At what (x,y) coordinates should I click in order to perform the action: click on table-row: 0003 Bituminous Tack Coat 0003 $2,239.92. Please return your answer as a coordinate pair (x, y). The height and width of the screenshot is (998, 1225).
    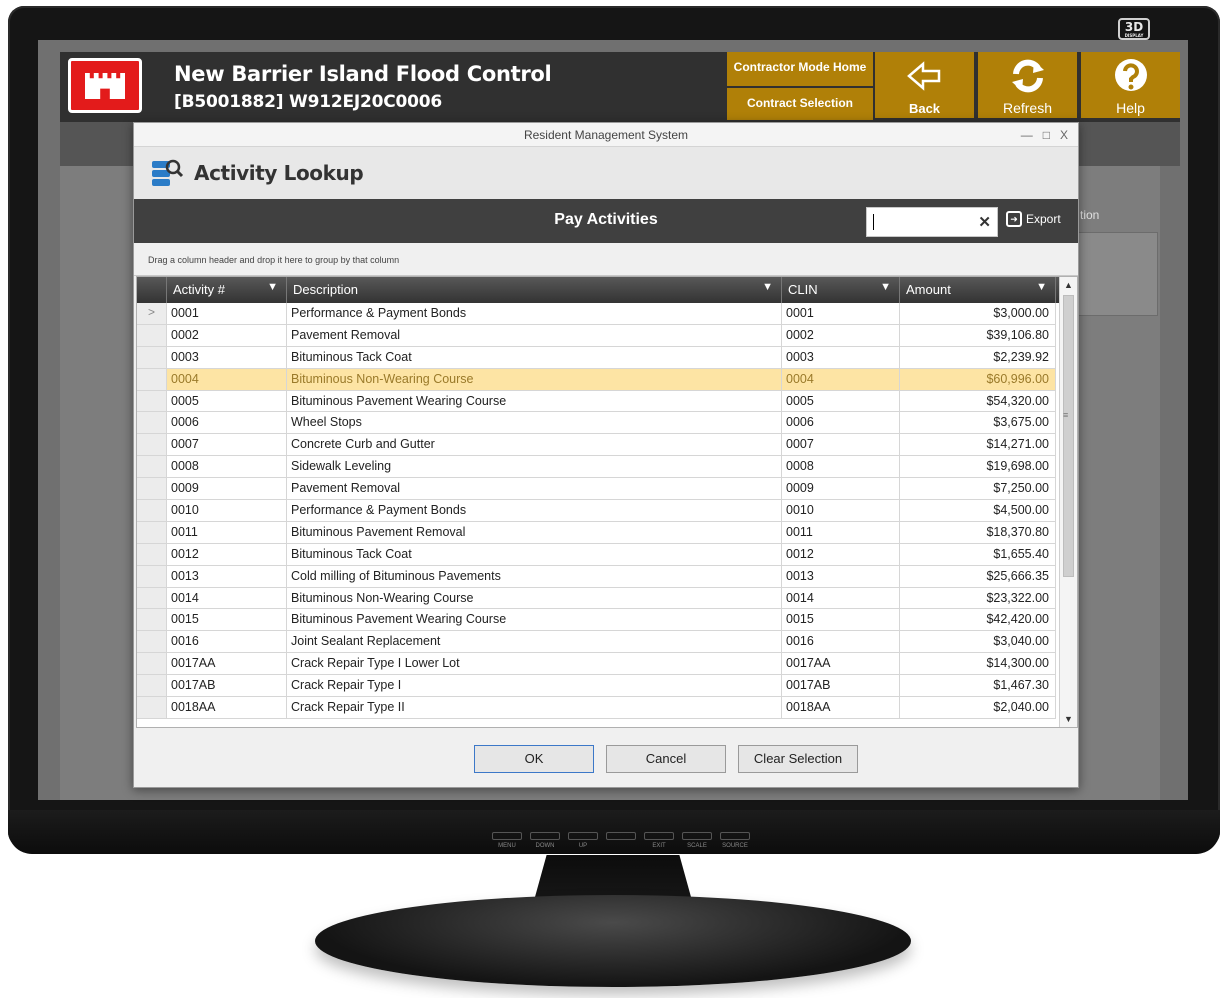
    Looking at the image, I should click on (596, 357).